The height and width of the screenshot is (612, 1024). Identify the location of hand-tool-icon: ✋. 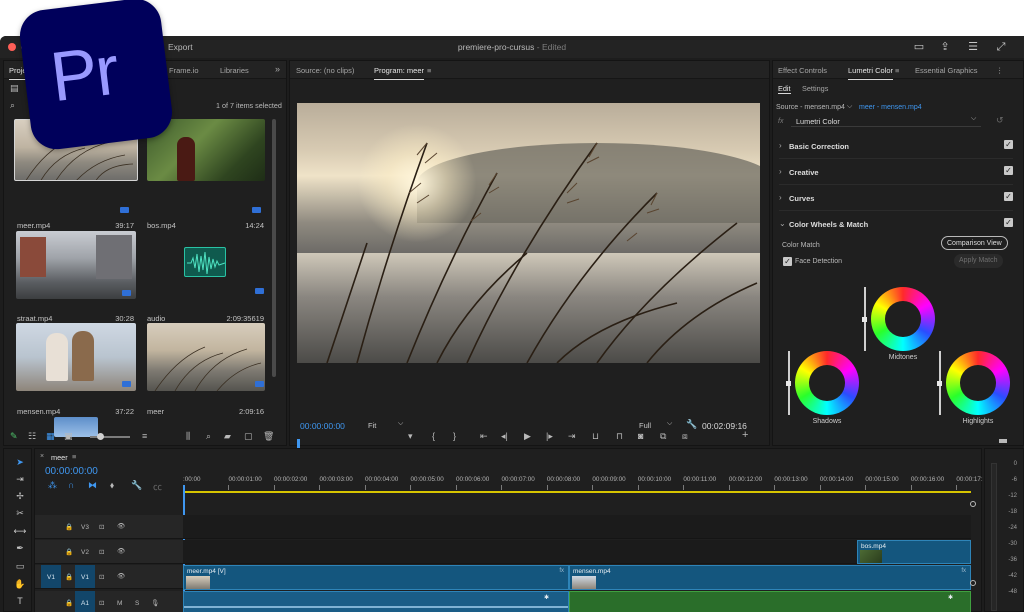
(20, 584).